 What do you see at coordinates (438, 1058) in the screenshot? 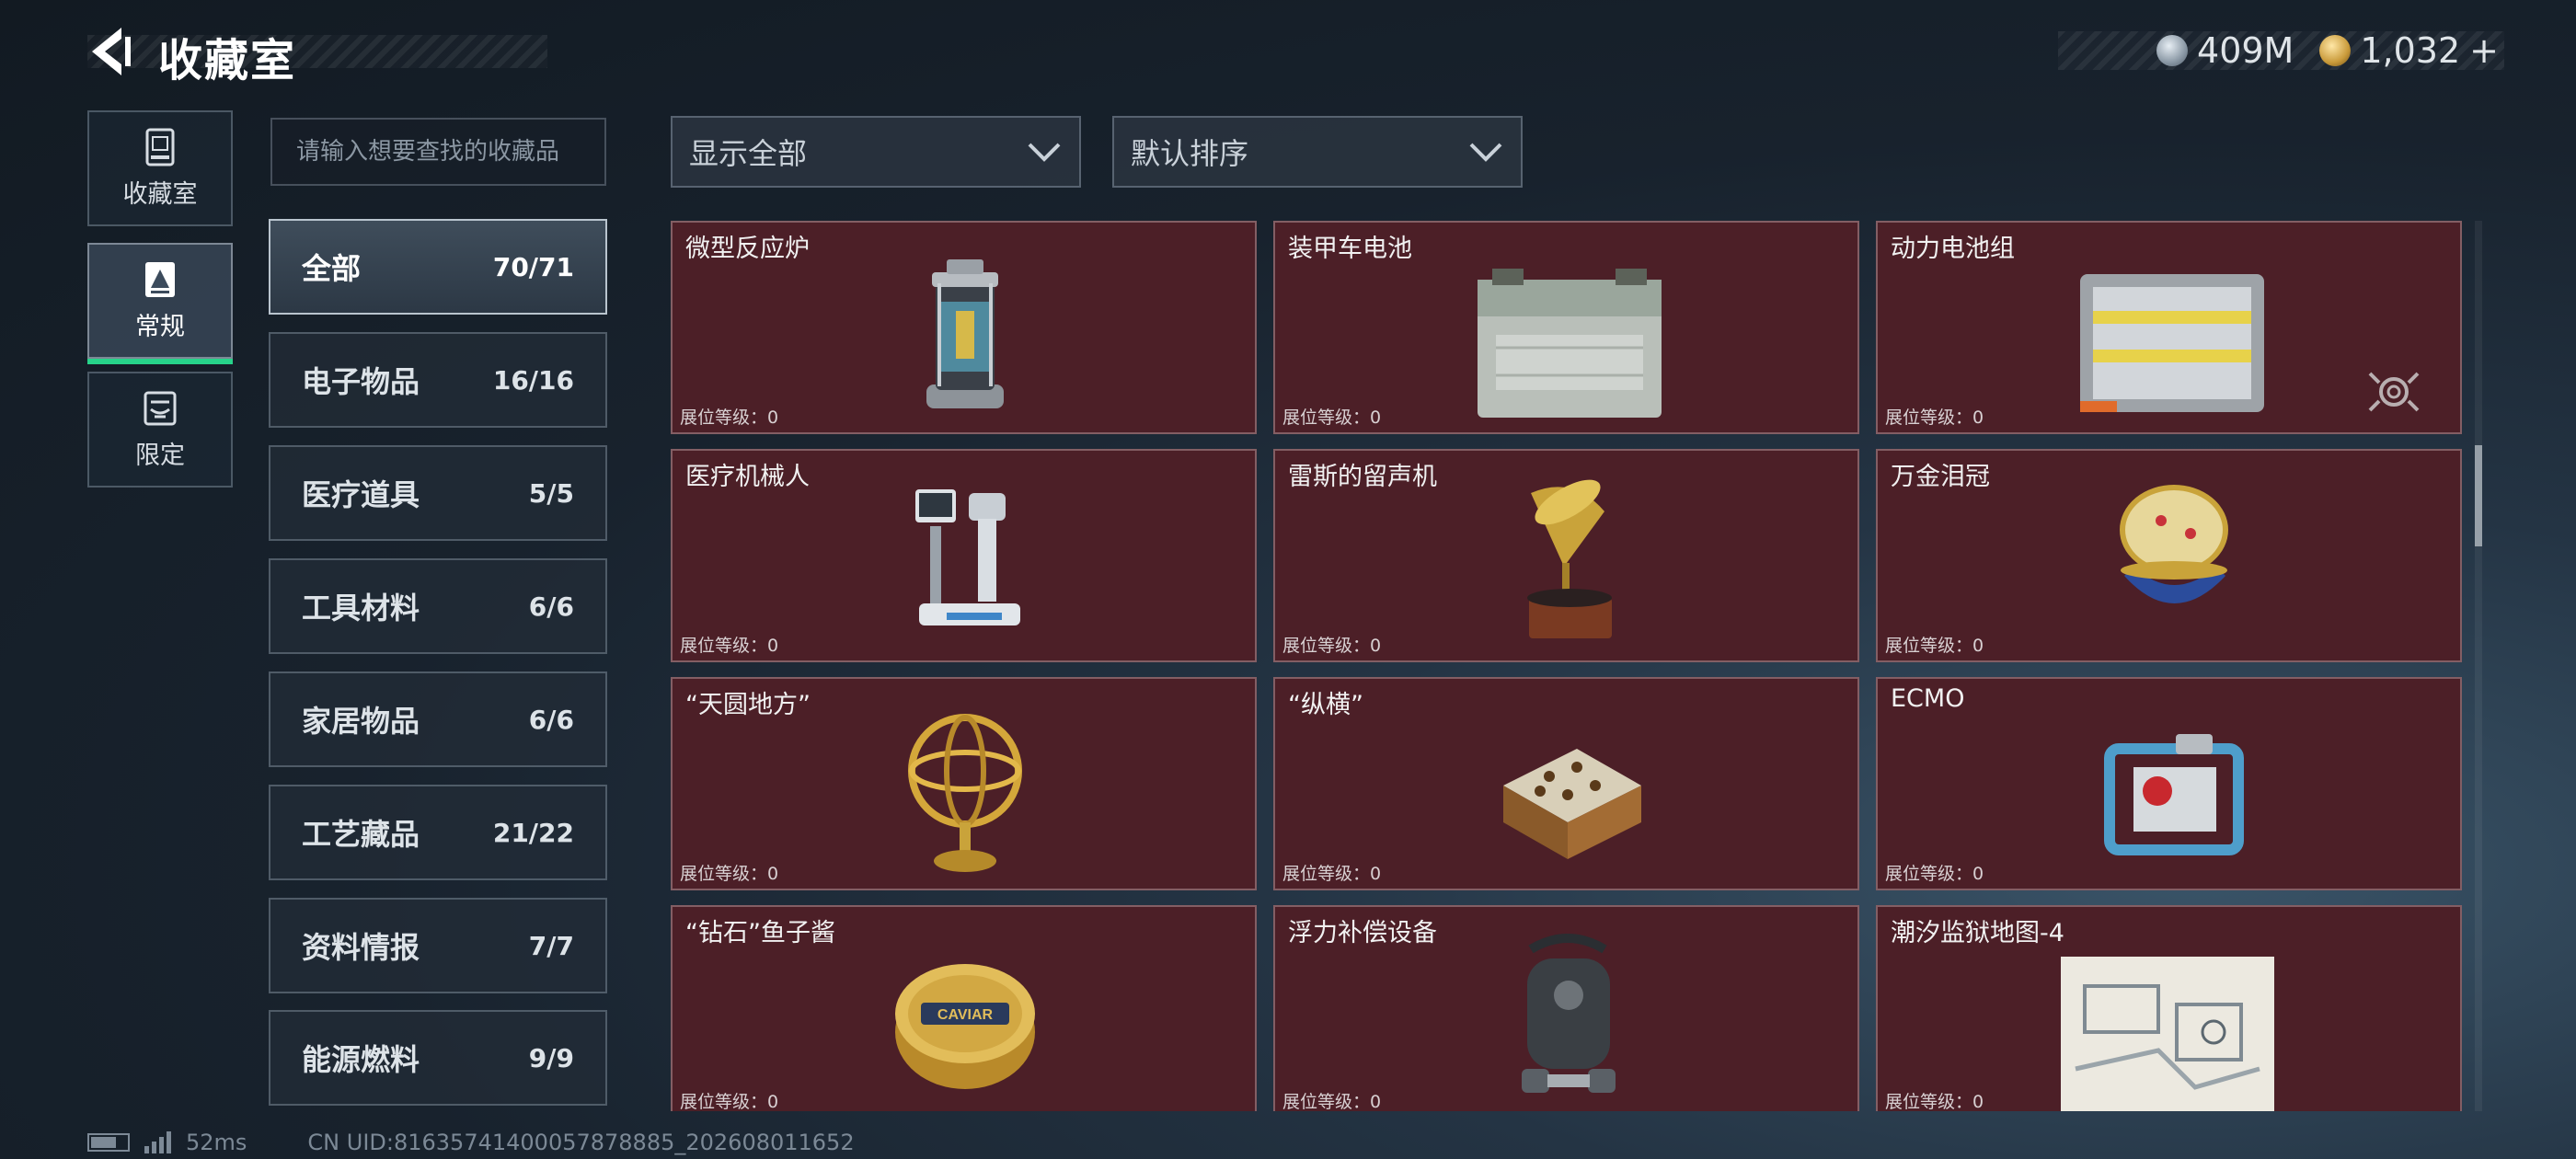
I see `category-energy: 能源燃料 9/9` at bounding box center [438, 1058].